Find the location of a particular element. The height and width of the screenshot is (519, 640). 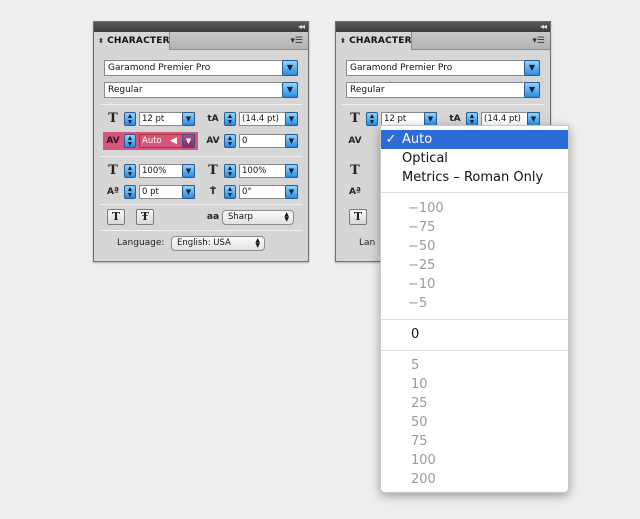

menu-item-negative: −5 is located at coordinates (474, 303).